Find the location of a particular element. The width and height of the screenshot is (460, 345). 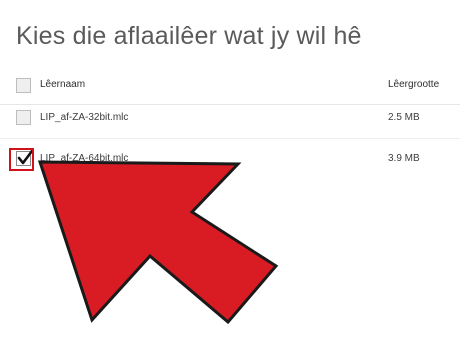

file-name: LIP_af-ZA-32bit.mlc is located at coordinates (84, 117).